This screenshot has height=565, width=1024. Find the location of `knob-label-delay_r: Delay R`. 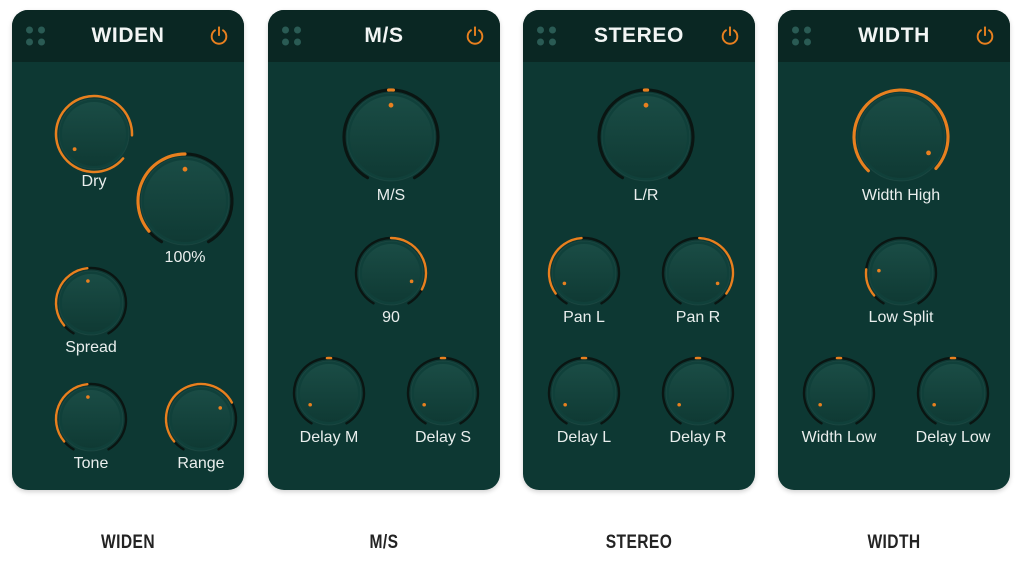

knob-label-delay_r: Delay R is located at coordinates (698, 437).